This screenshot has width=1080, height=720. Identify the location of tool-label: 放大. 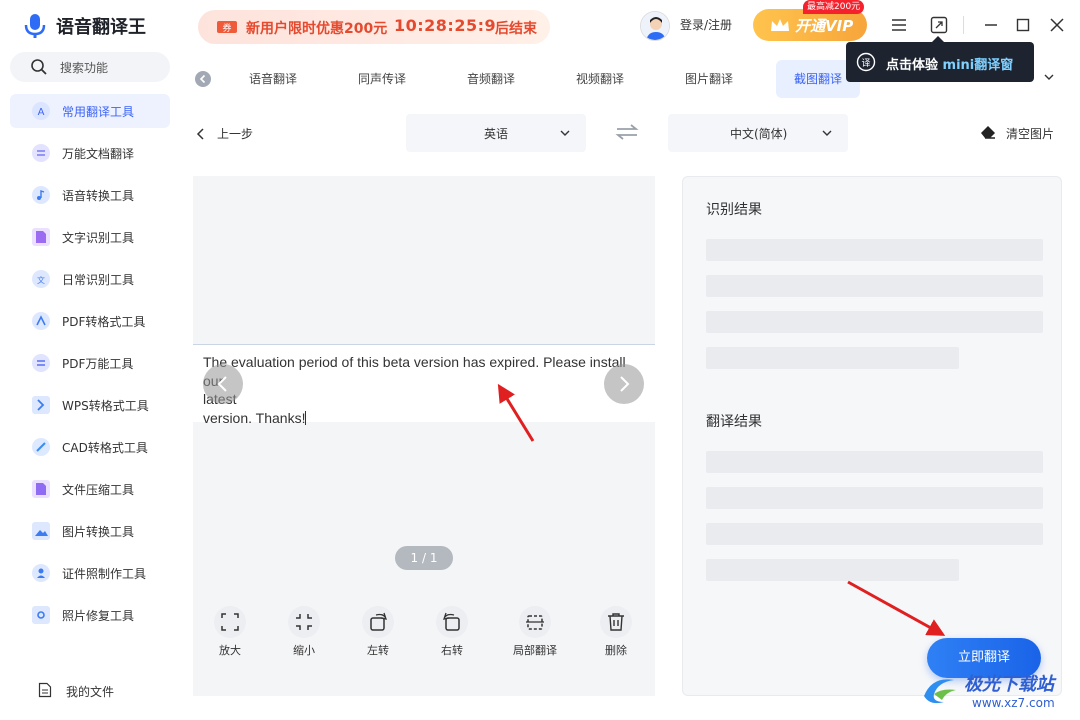
(230, 650).